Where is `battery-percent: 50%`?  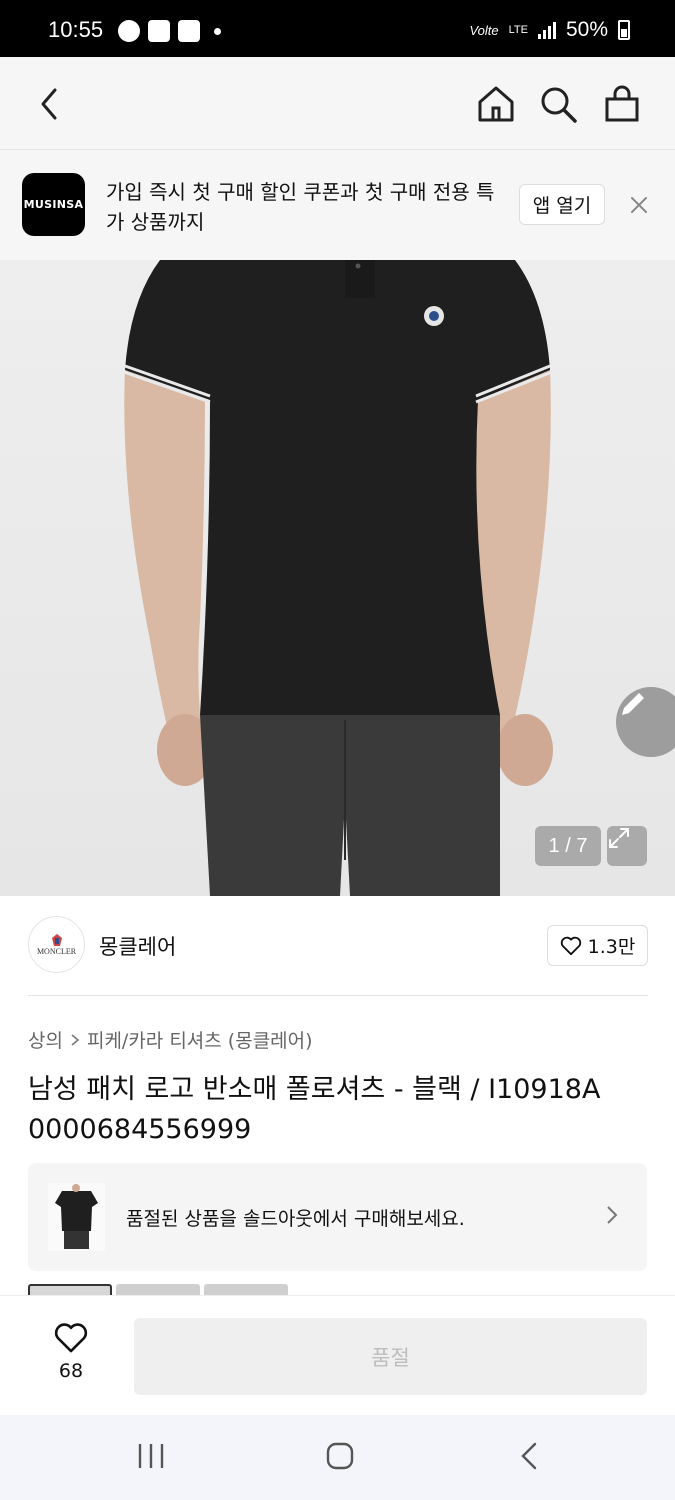 battery-percent: 50% is located at coordinates (586, 29).